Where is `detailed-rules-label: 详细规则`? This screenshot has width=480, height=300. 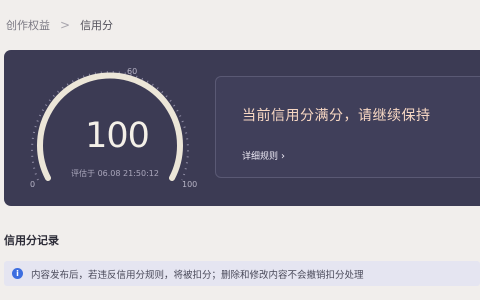
detailed-rules-label: 详细规则 is located at coordinates (260, 157).